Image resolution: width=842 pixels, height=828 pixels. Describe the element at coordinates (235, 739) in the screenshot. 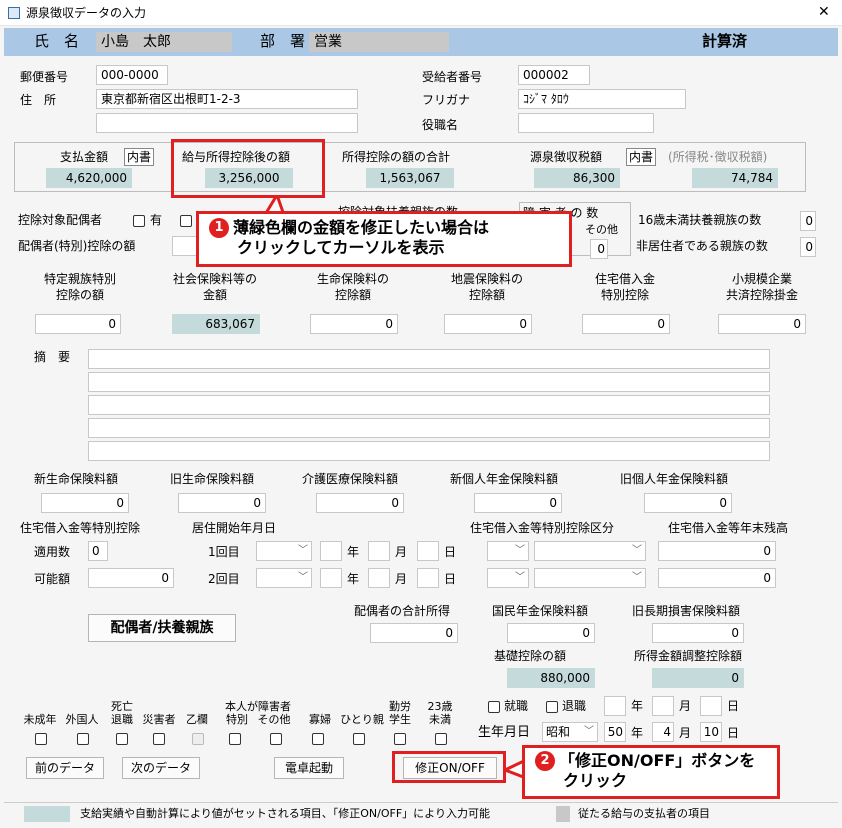

I see `self-disabled-special-checkbox` at that location.